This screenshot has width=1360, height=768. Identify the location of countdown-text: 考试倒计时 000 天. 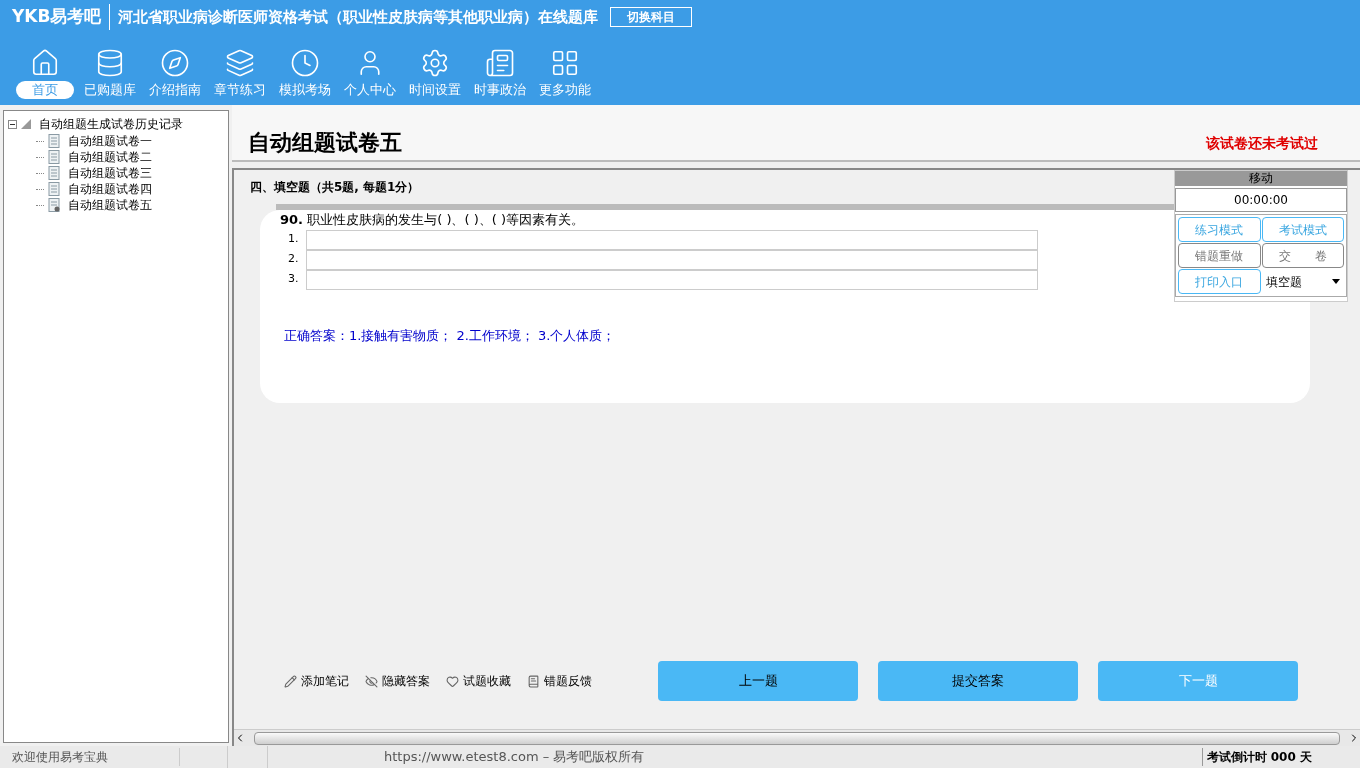
(1256, 757).